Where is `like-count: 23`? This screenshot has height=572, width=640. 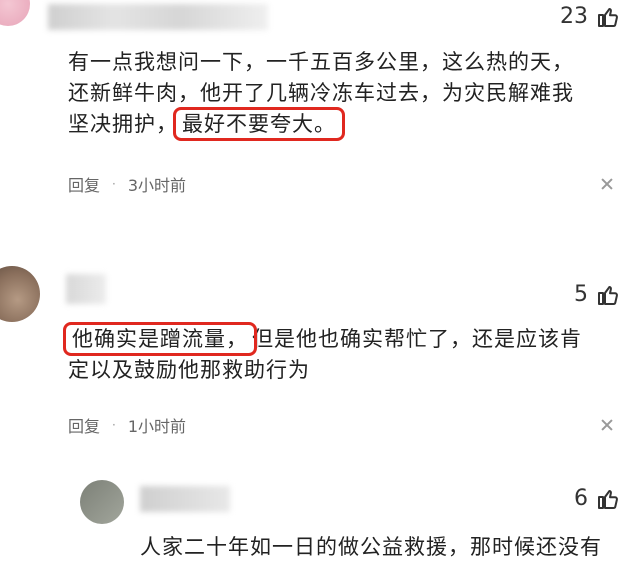
like-count: 23 is located at coordinates (574, 16).